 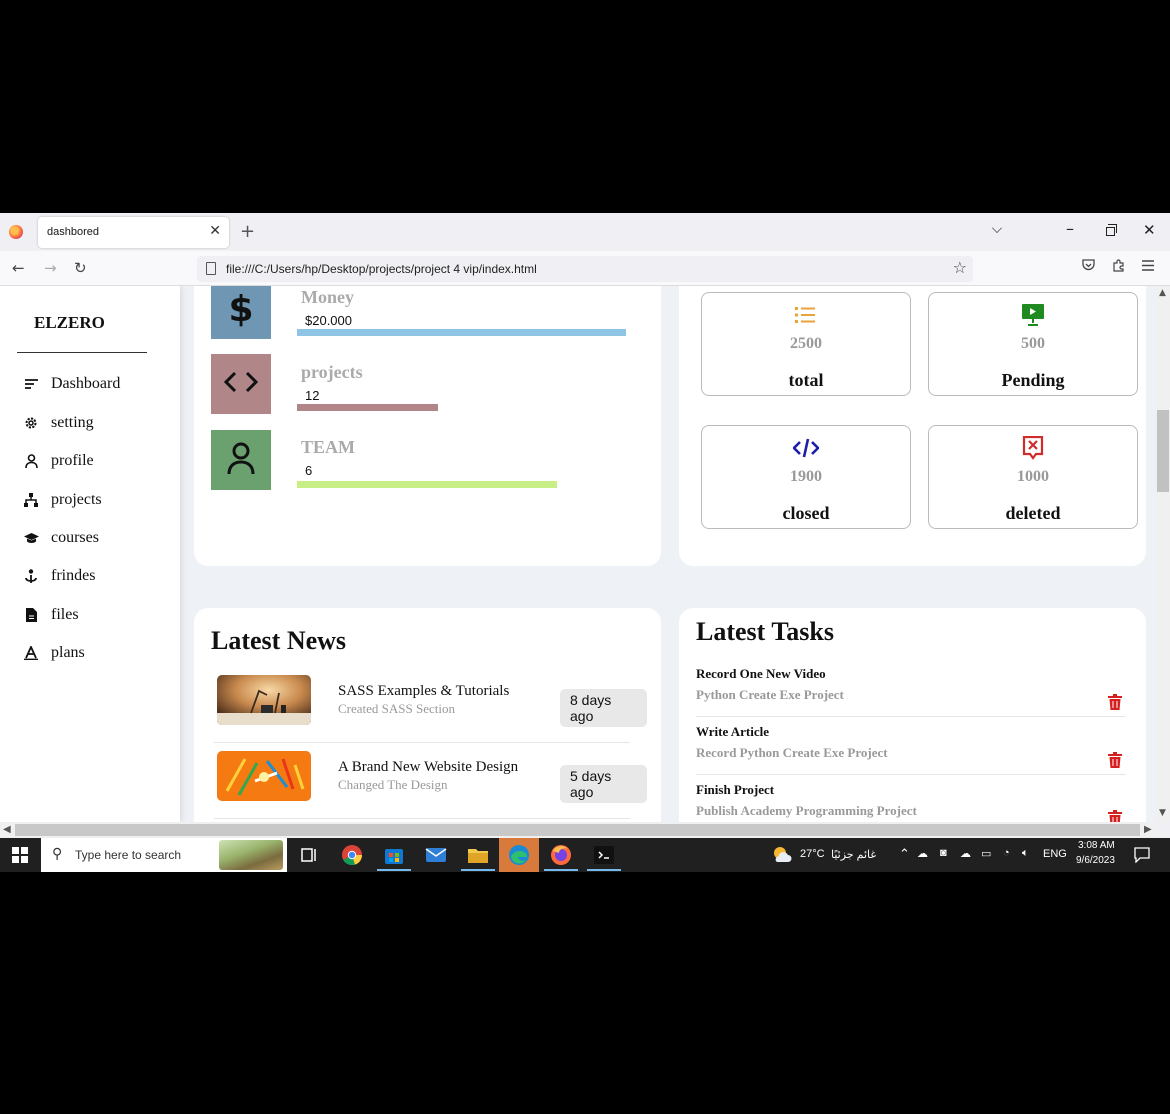 I want to click on store-icon, so click(x=394, y=855).